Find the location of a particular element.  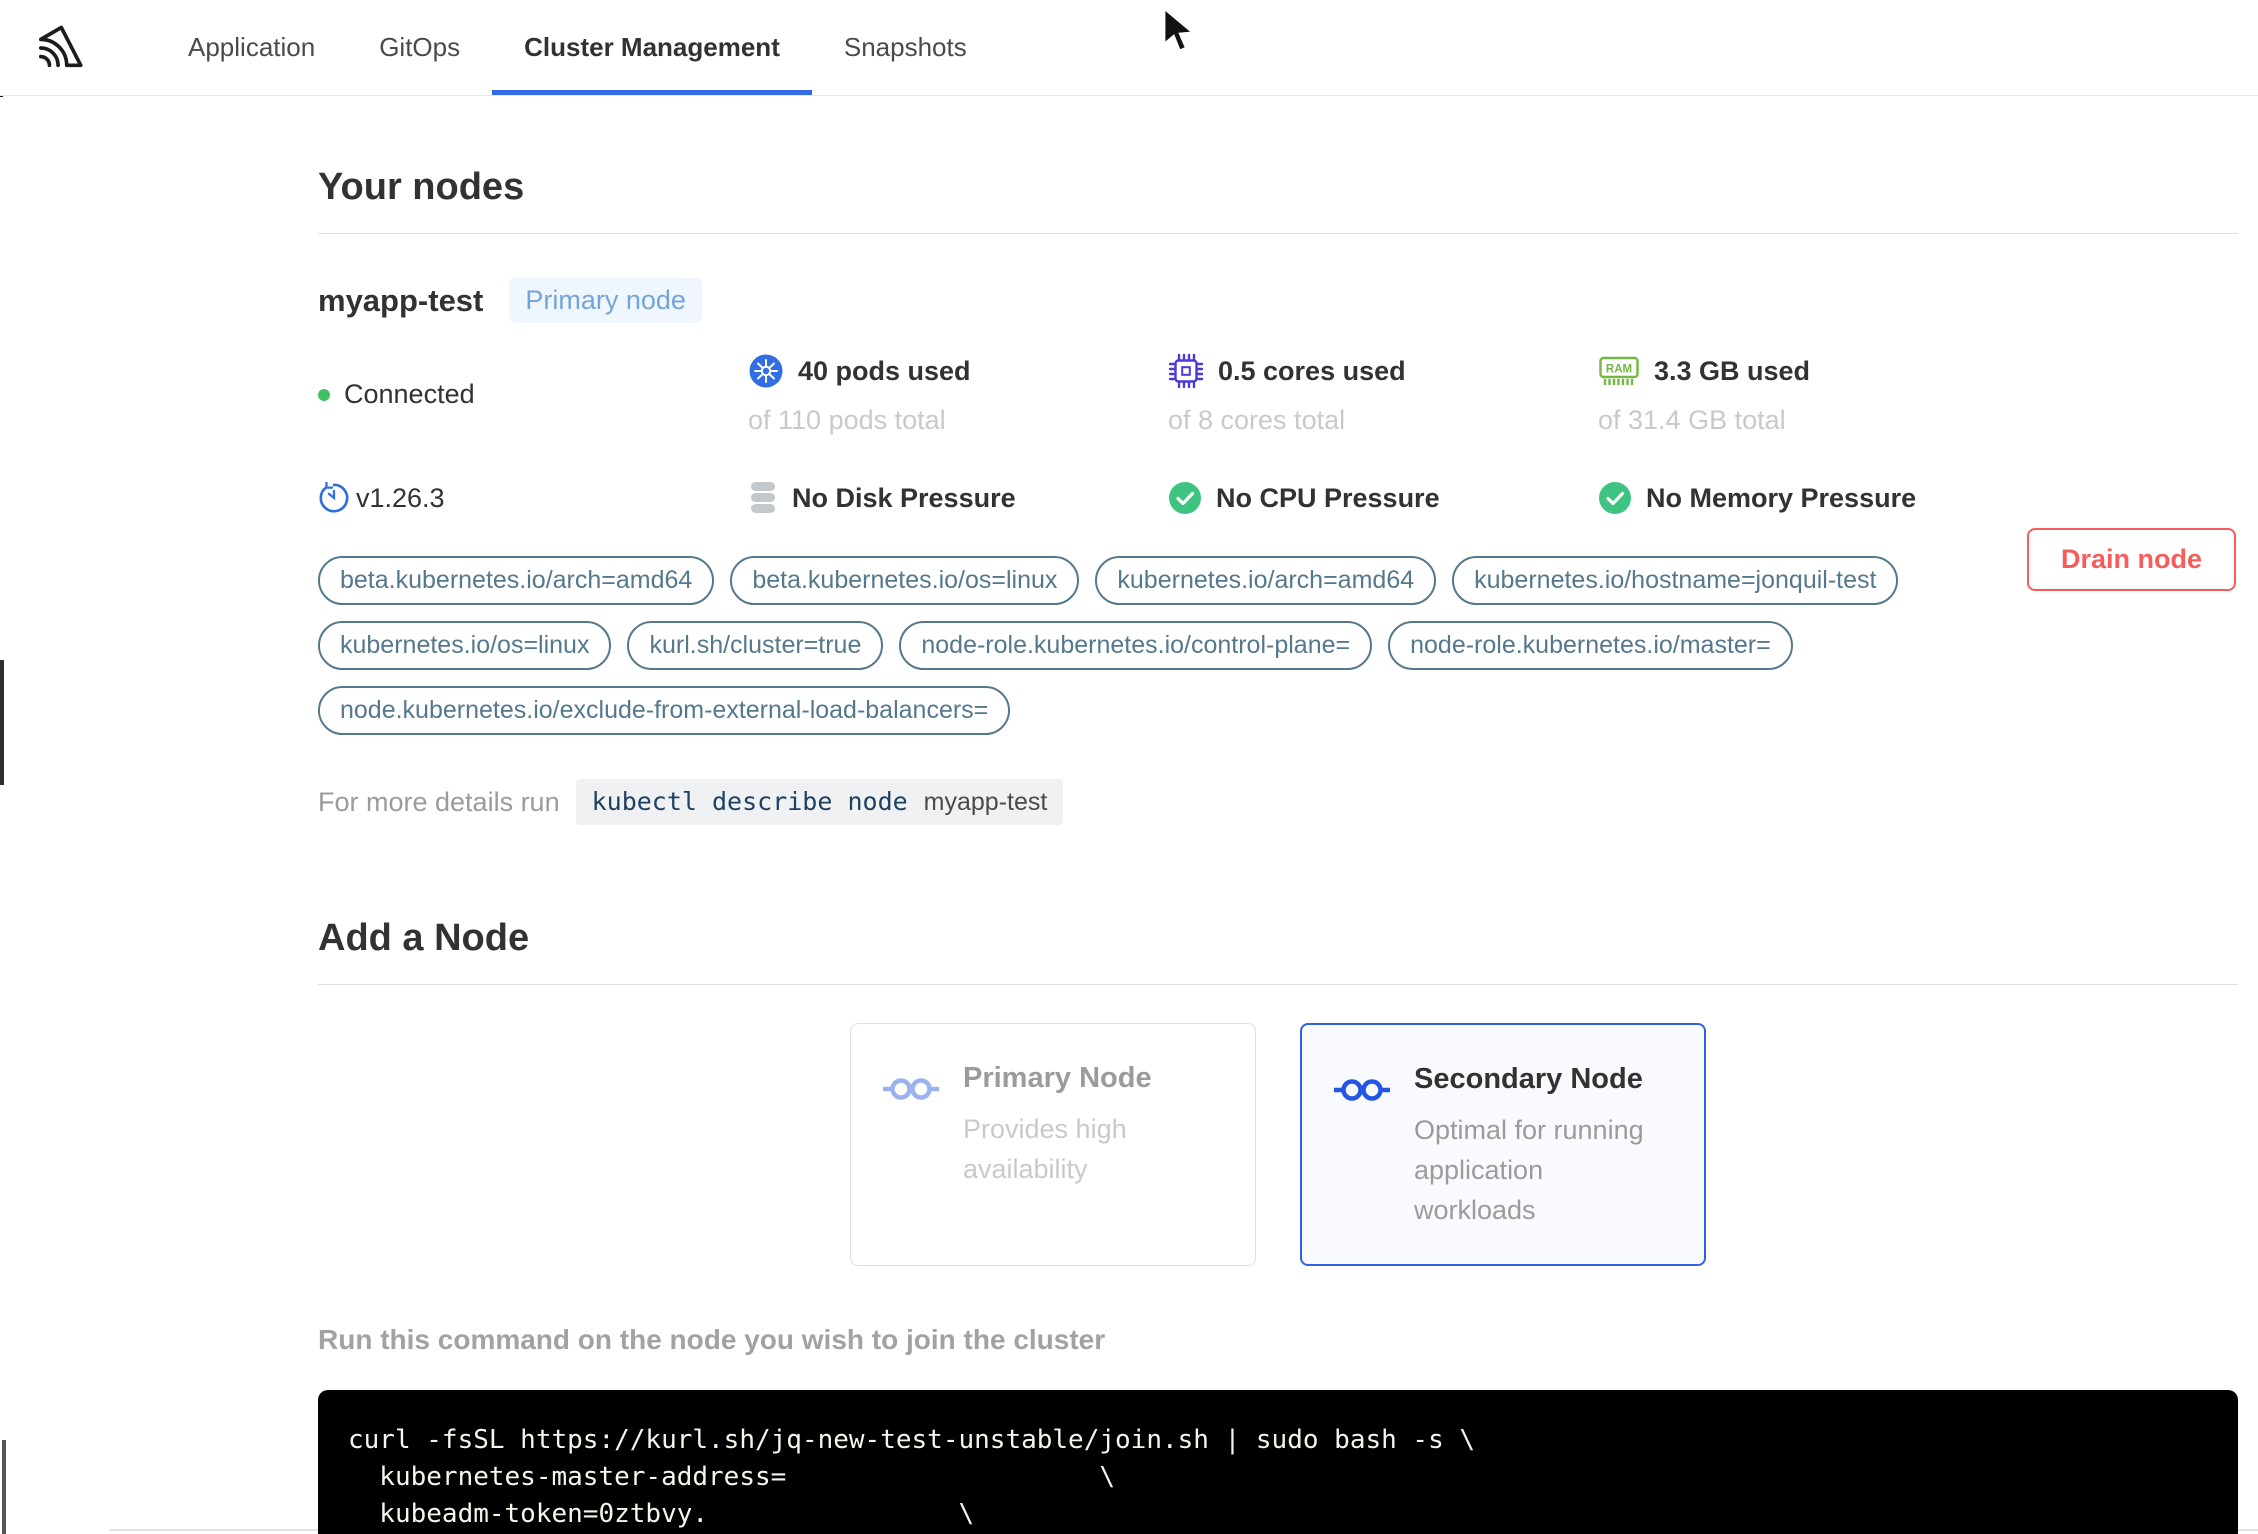

status-label: Connected is located at coordinates (409, 394).